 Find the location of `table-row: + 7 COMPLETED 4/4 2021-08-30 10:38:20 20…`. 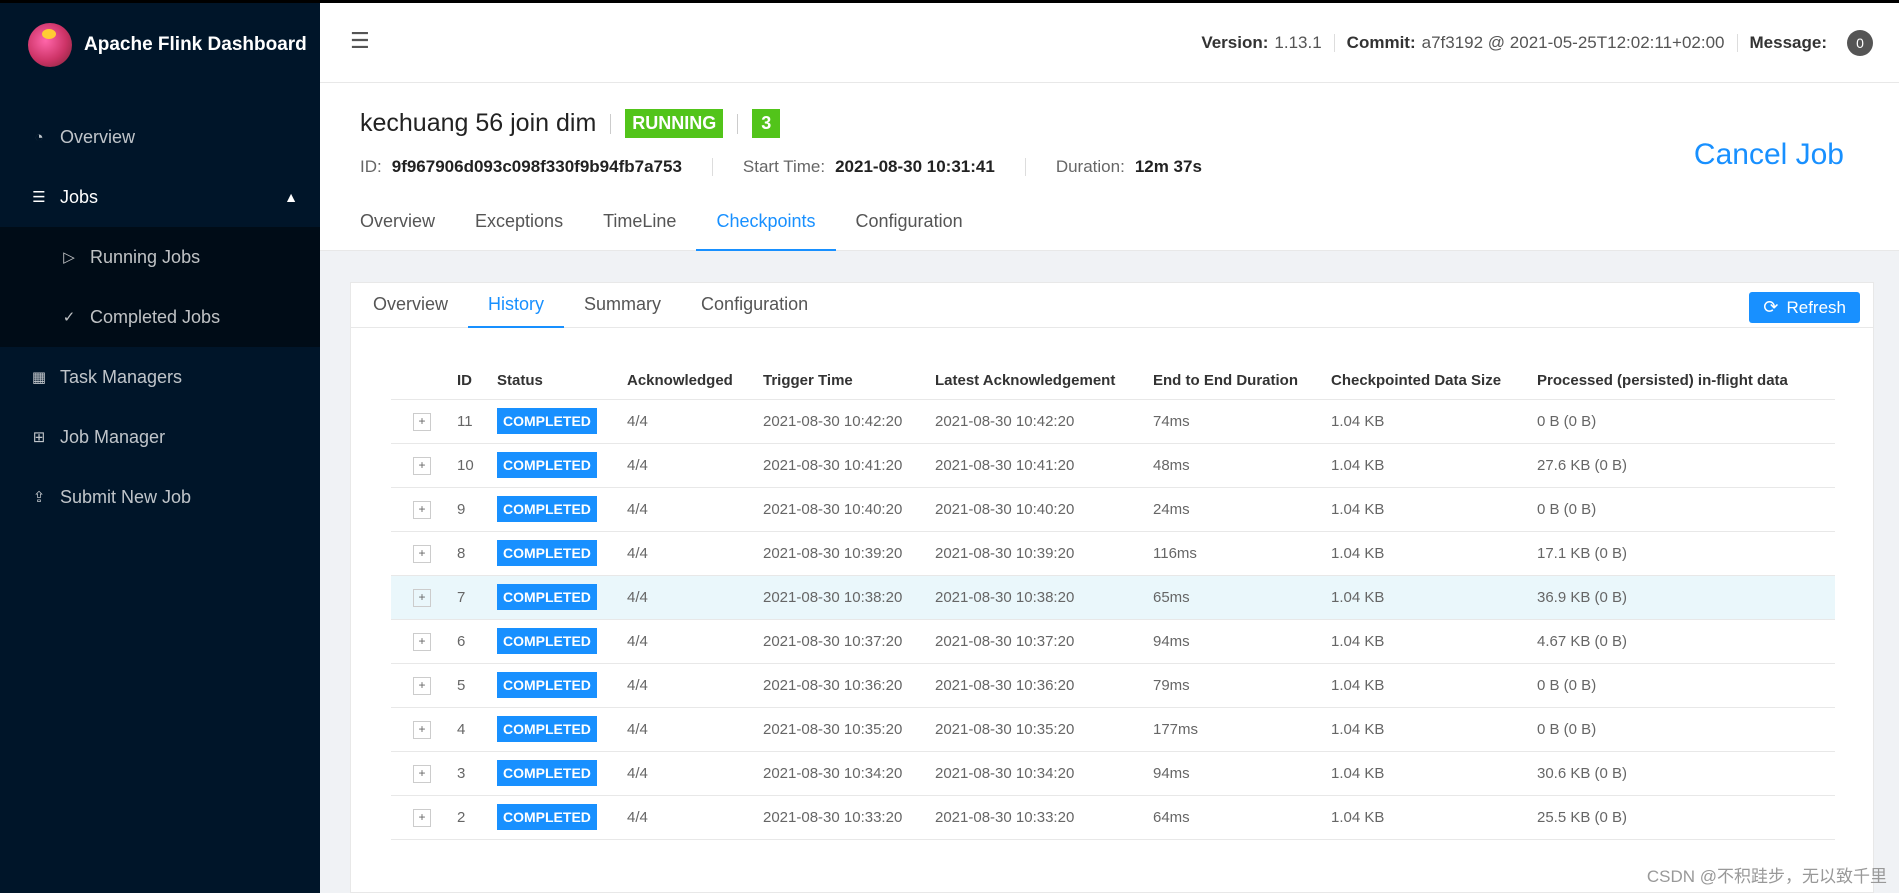

table-row: + 7 COMPLETED 4/4 2021-08-30 10:38:20 20… is located at coordinates (1113, 597).